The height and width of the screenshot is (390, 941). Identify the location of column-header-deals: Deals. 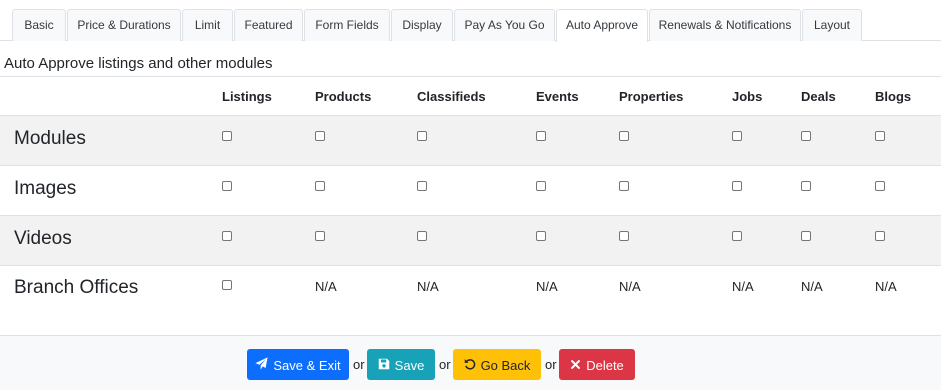
(818, 96).